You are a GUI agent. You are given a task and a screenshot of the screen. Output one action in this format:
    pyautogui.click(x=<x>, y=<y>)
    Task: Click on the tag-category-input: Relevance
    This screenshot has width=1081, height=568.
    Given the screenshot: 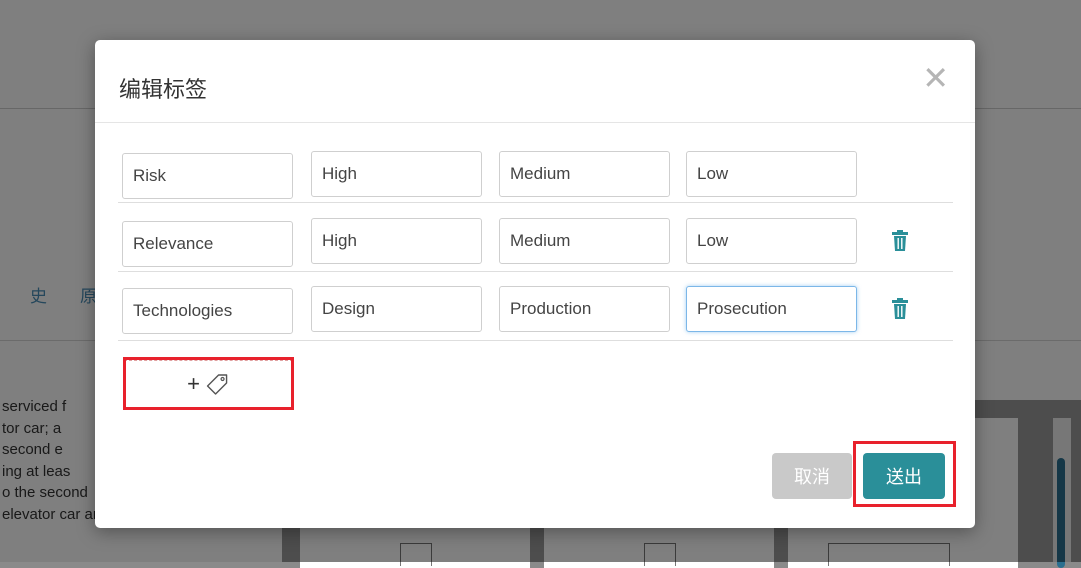 What is the action you would take?
    pyautogui.click(x=207, y=244)
    